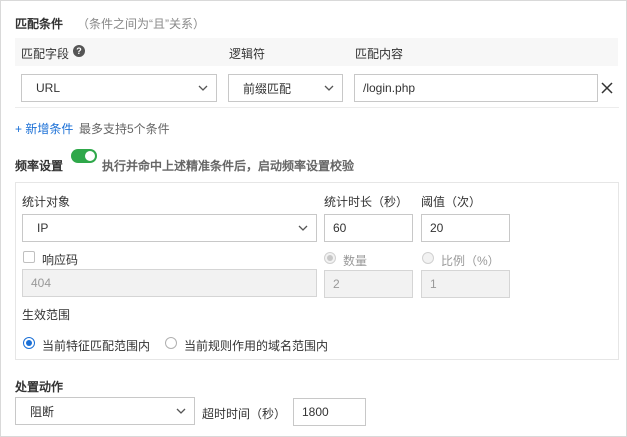 The image size is (627, 437). I want to click on response-code-input: 404, so click(169, 283).